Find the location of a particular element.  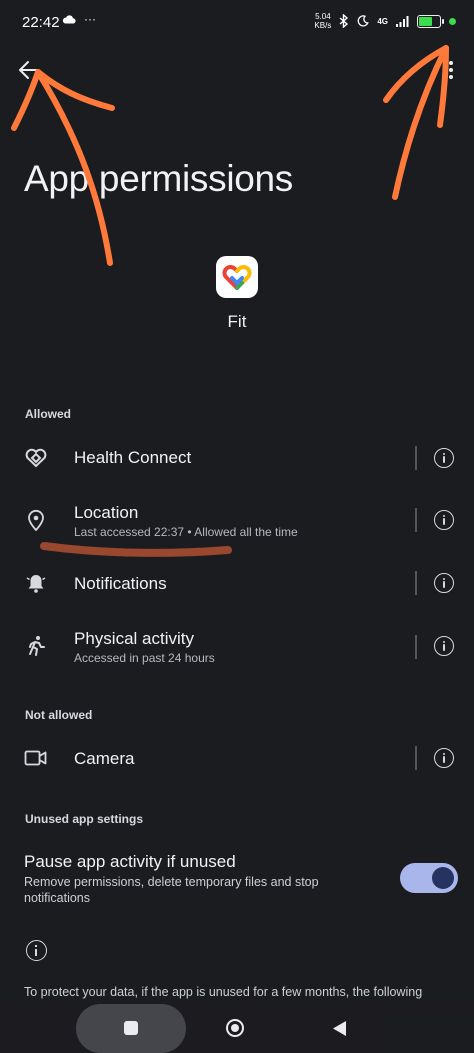

status-left-icons: ··· is located at coordinates (79, 19).